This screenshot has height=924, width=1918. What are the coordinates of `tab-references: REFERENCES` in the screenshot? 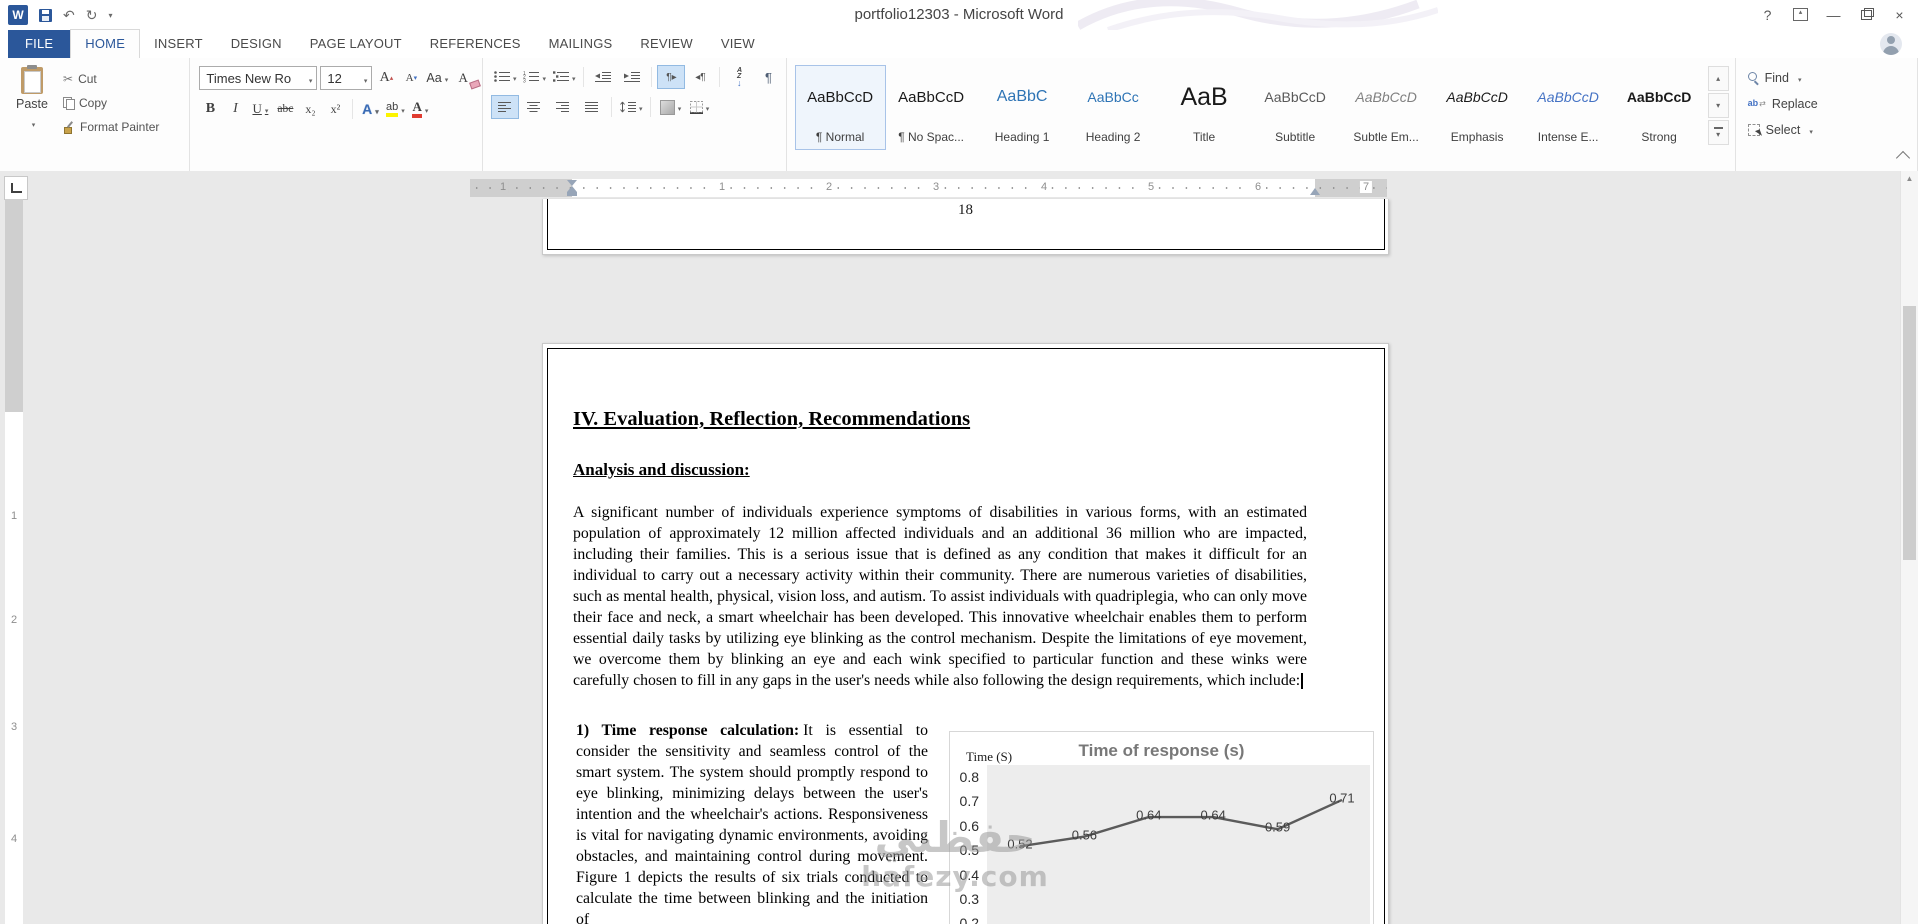 It's located at (475, 44).